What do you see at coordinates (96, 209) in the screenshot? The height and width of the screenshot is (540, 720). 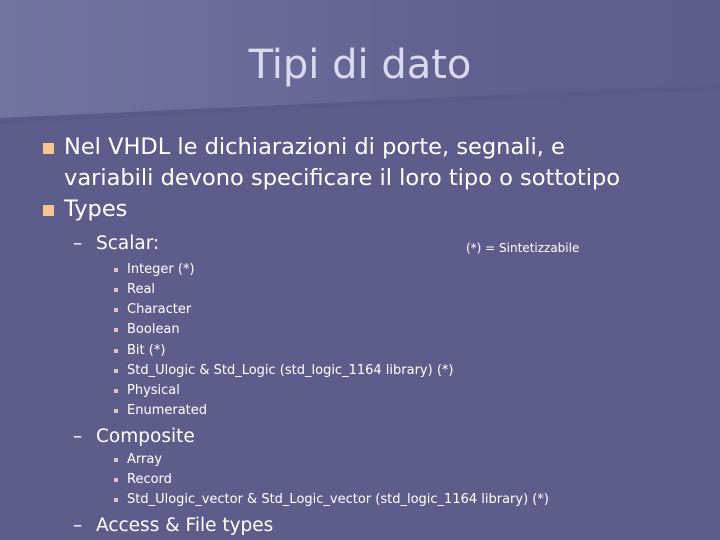 I see `bullet-text: Types` at bounding box center [96, 209].